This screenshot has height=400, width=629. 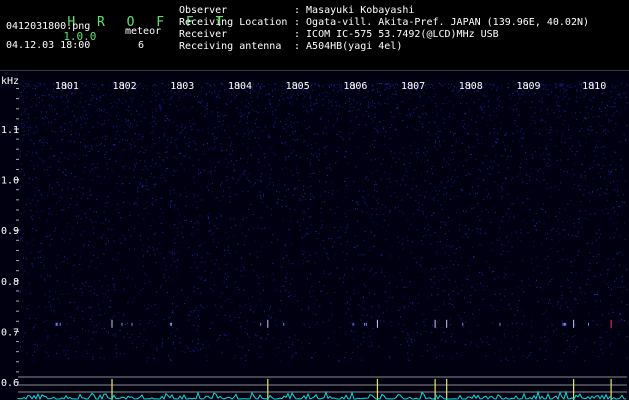 I want to click on time-tick-label: 1804, so click(x=240, y=86).